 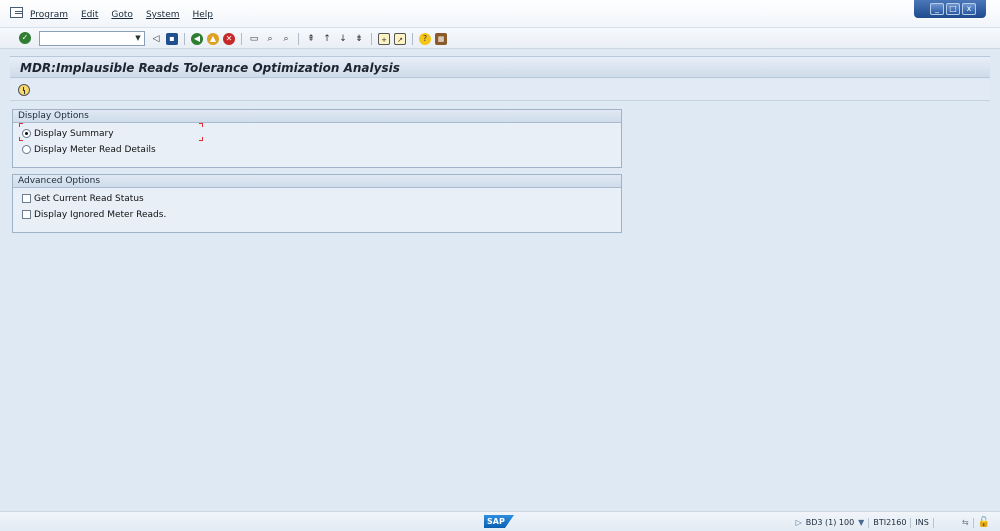 I want to click on find-next-icon: ⌕, so click(x=286, y=39).